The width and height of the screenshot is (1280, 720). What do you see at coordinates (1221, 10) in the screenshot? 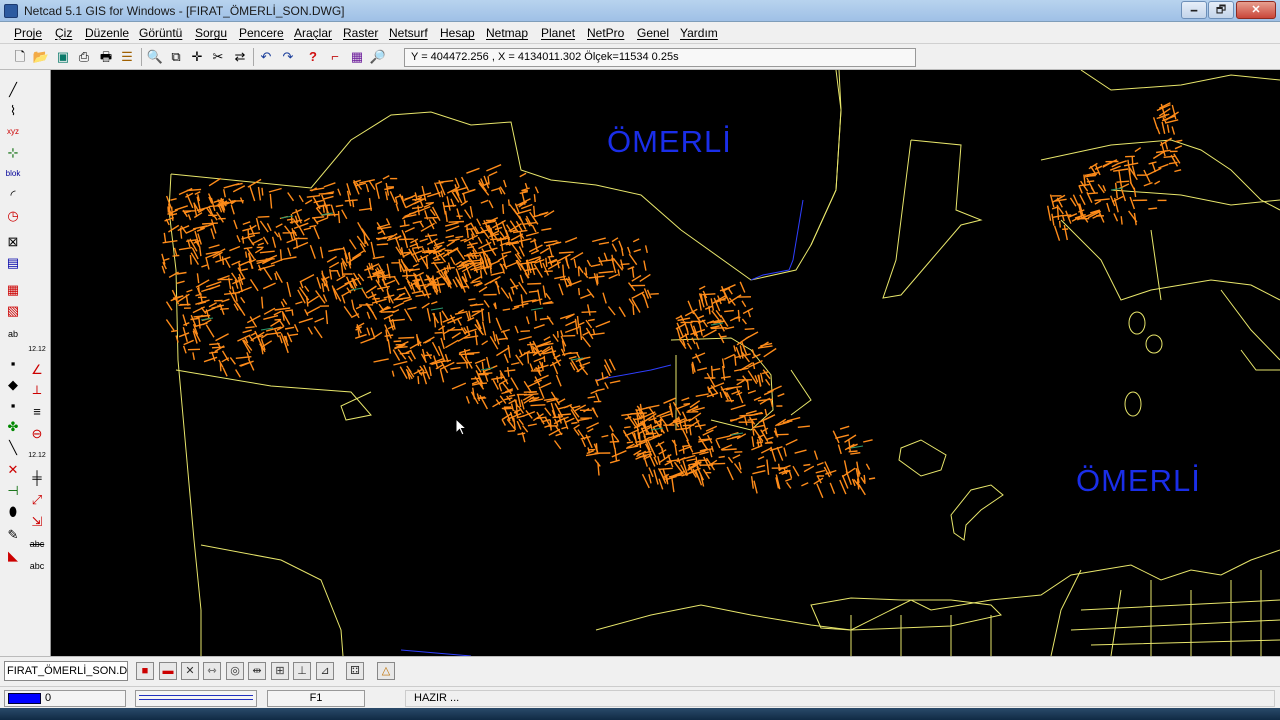
I see `maximize-button: 🗗` at bounding box center [1221, 10].